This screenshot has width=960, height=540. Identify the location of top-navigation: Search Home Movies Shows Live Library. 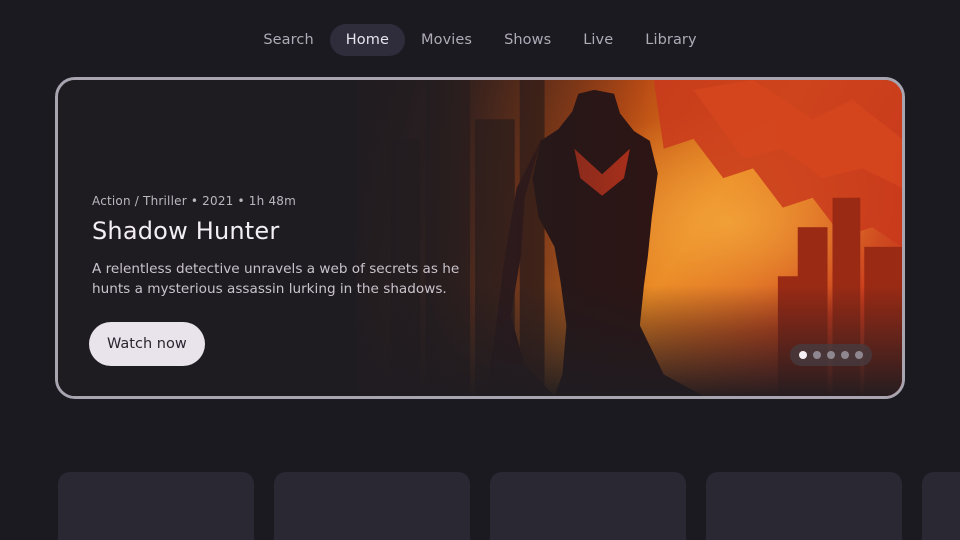
(480, 40).